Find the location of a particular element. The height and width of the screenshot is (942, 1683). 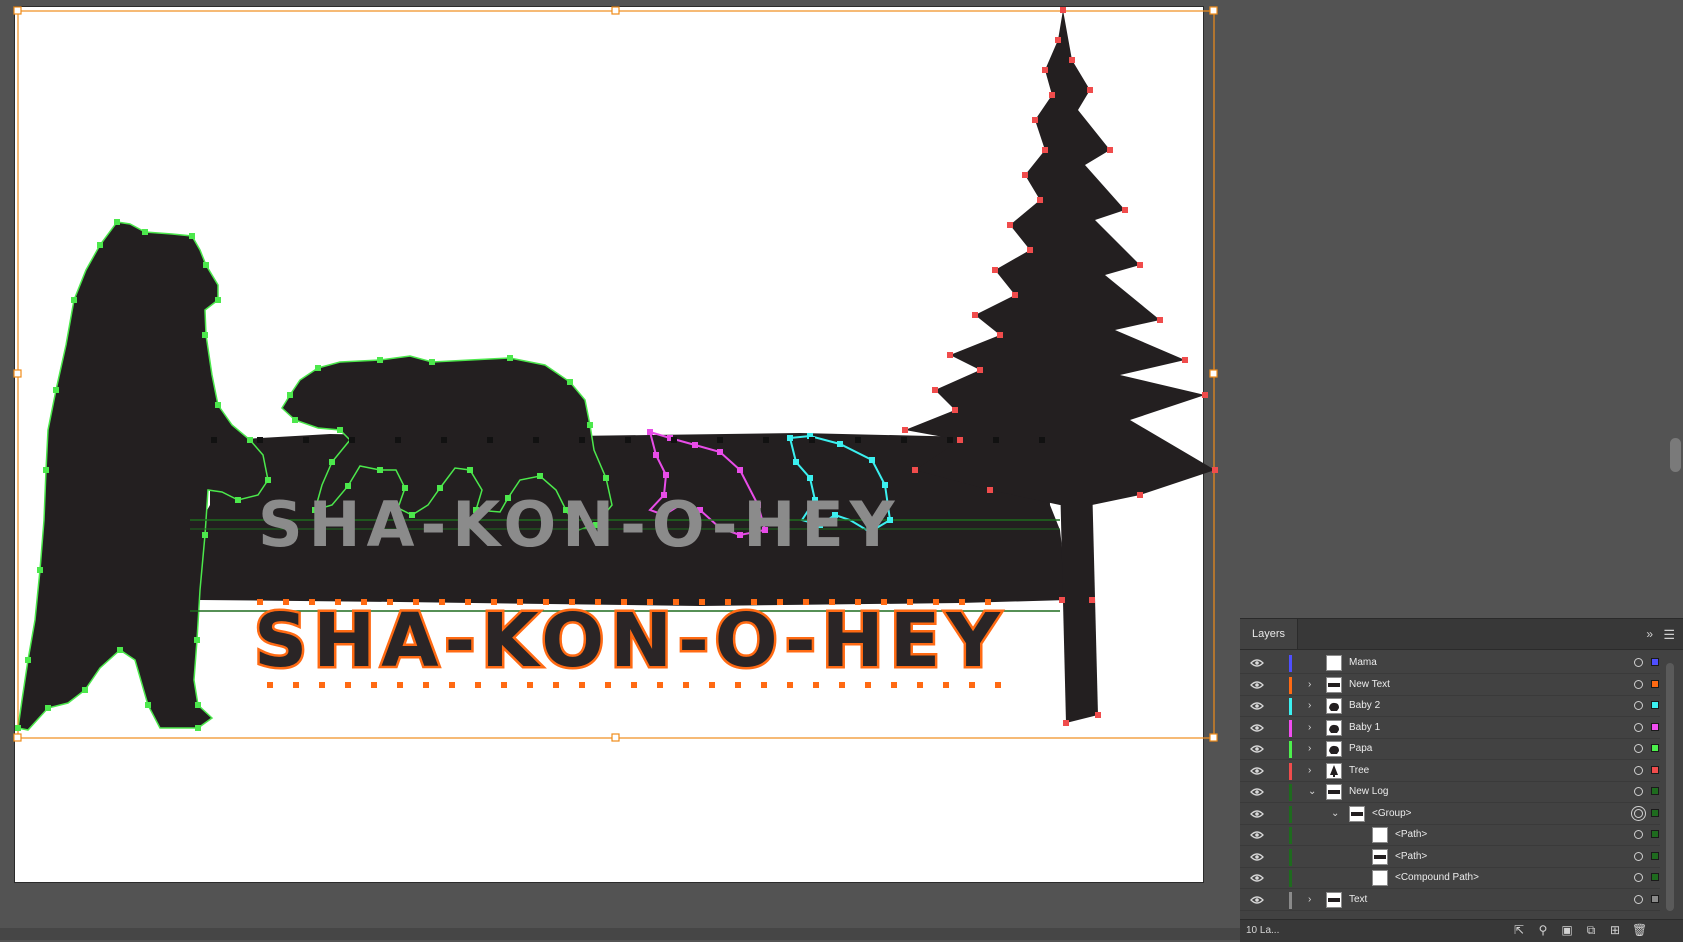

layer-name: Tree is located at coordinates (1359, 770).